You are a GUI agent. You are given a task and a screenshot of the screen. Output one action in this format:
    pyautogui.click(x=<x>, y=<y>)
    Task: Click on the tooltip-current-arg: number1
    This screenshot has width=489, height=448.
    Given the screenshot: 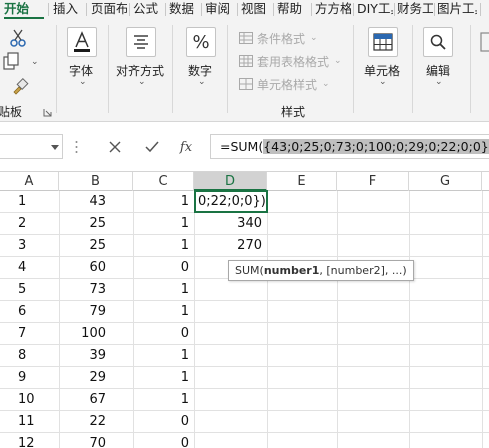 What is the action you would take?
    pyautogui.click(x=292, y=270)
    